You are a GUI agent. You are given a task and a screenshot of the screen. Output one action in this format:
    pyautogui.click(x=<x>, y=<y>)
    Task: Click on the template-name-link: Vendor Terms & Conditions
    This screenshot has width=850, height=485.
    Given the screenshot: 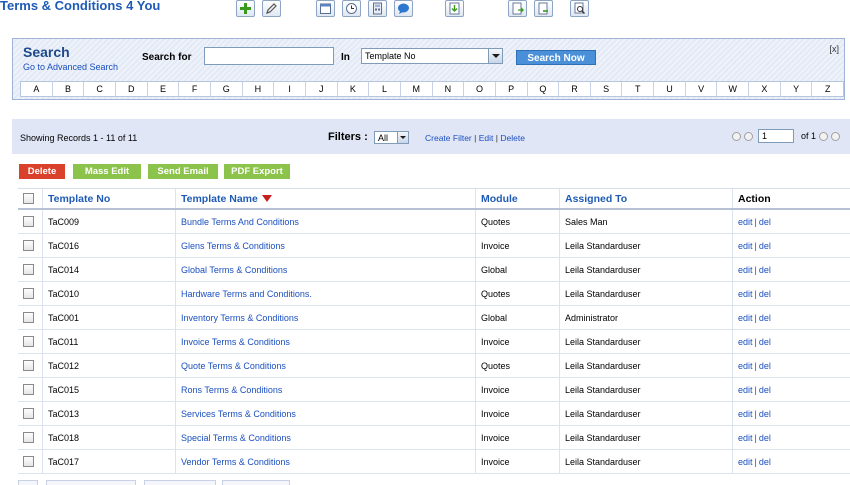 What is the action you would take?
    pyautogui.click(x=325, y=461)
    